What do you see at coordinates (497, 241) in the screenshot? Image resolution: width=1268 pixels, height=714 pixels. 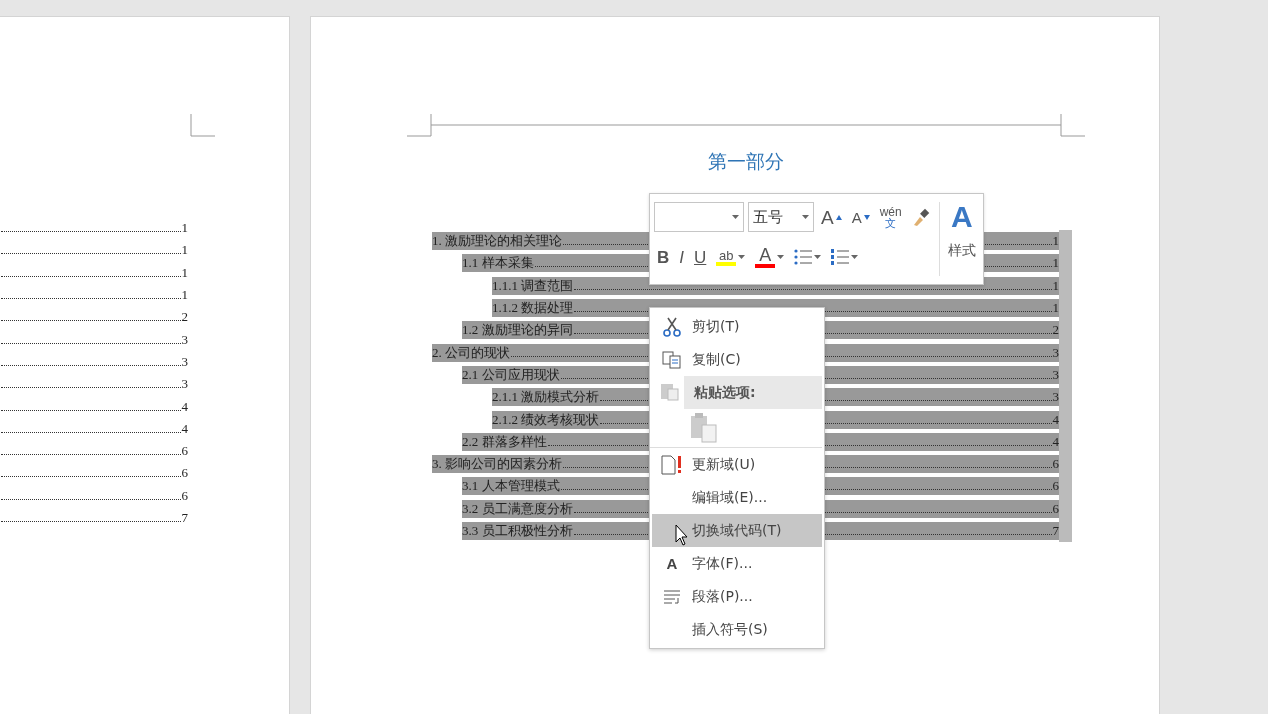 I see `toc-entry-title: 1. 激励理论的相关理论` at bounding box center [497, 241].